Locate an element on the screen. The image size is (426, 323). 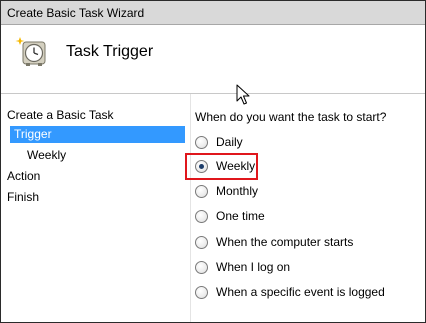
step-action: Action is located at coordinates (23, 176).